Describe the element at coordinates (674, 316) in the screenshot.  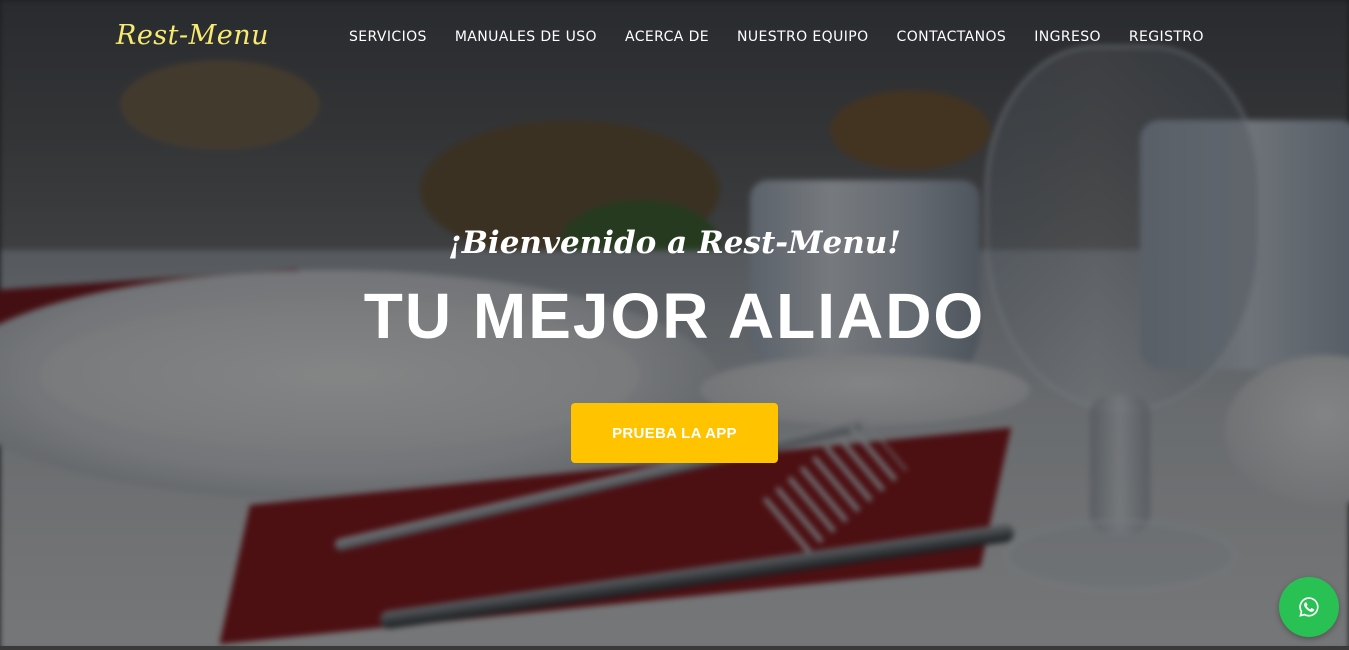
I see `hero-headline: TU MEJOR ALIADO` at that location.